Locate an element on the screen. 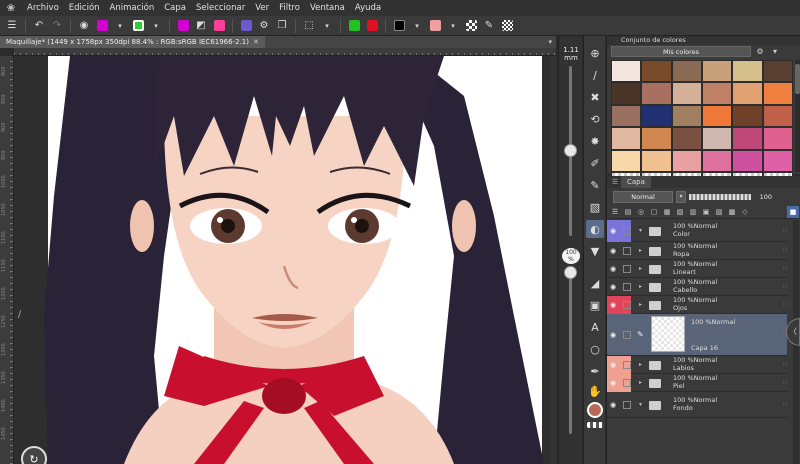  redo-icon: ↷ is located at coordinates (57, 26).